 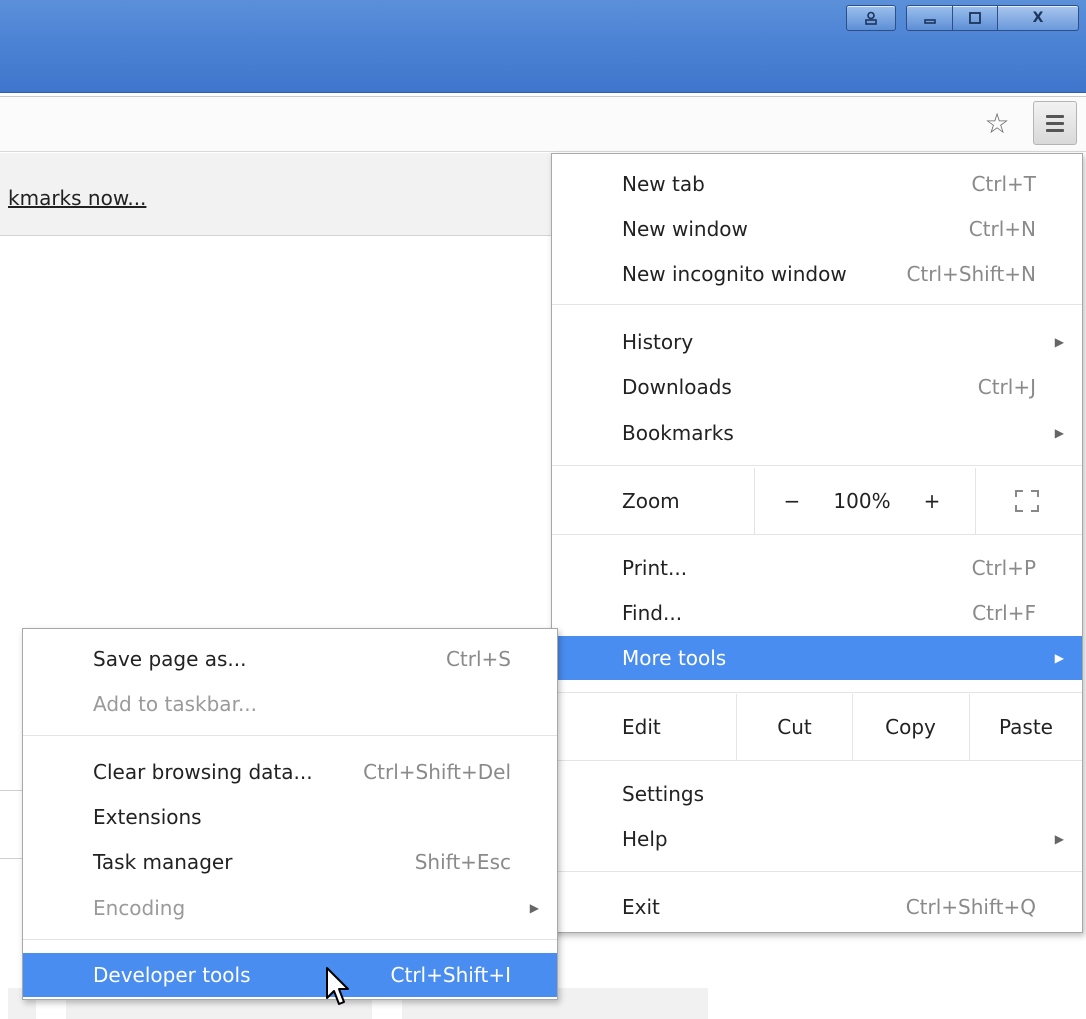 I want to click on zoom-level: 100%, so click(x=862, y=501).